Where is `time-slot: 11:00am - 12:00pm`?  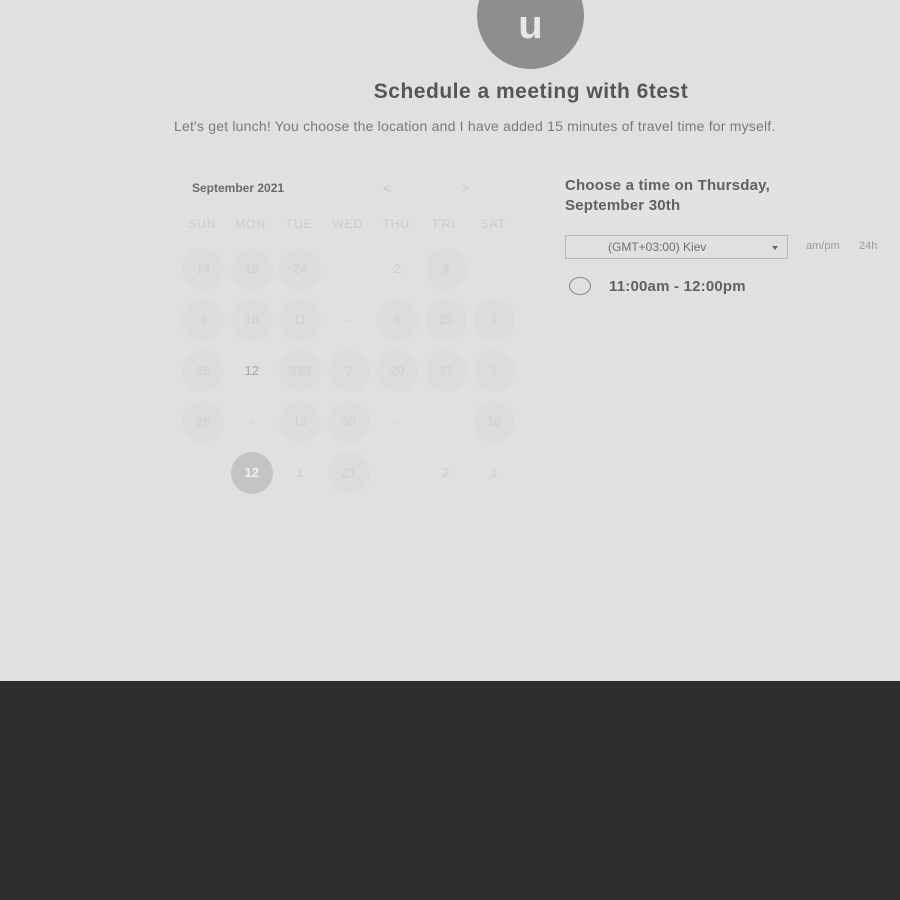 time-slot: 11:00am - 12:00pm is located at coordinates (657, 286).